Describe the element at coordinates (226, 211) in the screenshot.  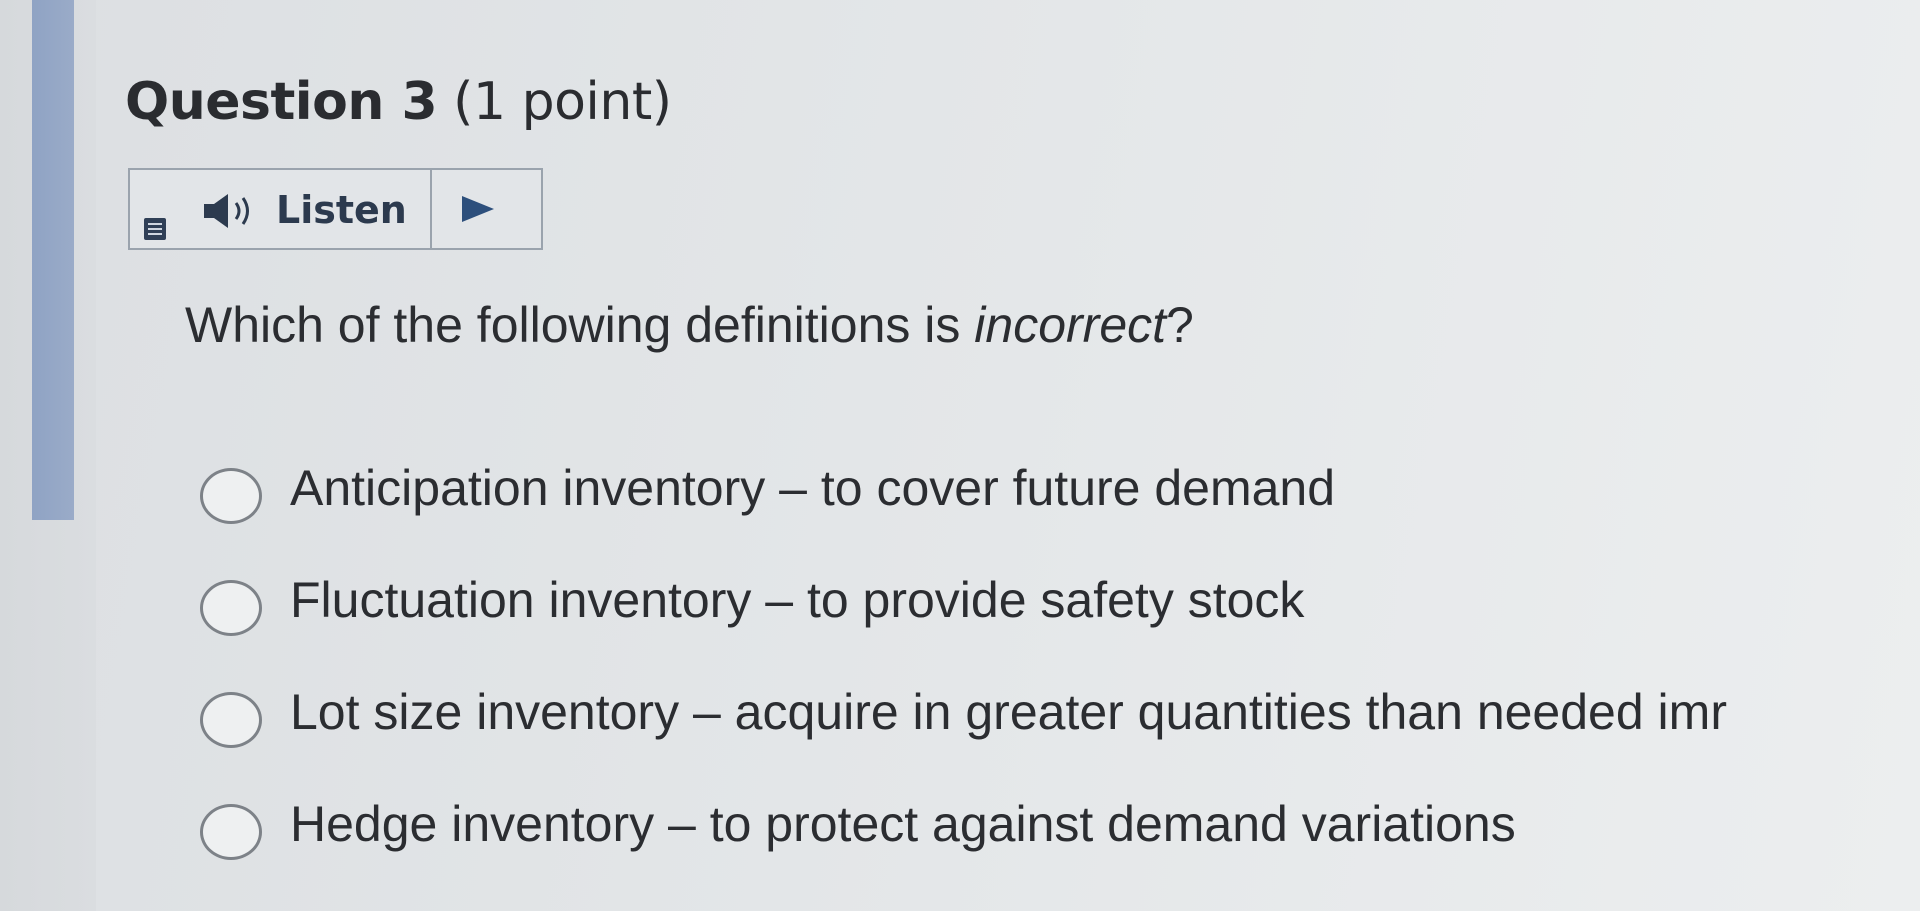
I see `speaker-icon` at that location.